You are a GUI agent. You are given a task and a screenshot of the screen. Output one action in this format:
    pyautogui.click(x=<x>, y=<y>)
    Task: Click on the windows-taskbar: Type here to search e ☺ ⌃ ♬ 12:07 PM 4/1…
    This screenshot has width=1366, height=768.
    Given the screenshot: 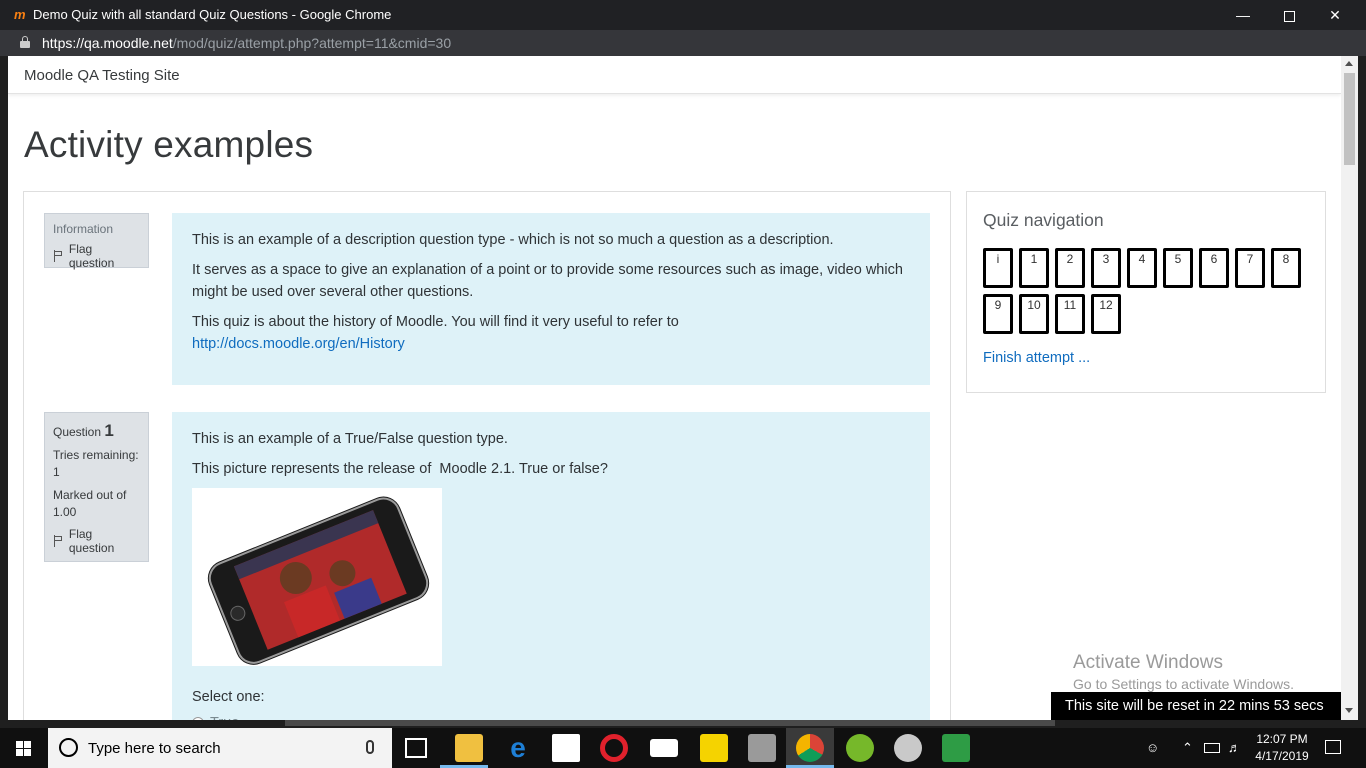 What is the action you would take?
    pyautogui.click(x=683, y=748)
    